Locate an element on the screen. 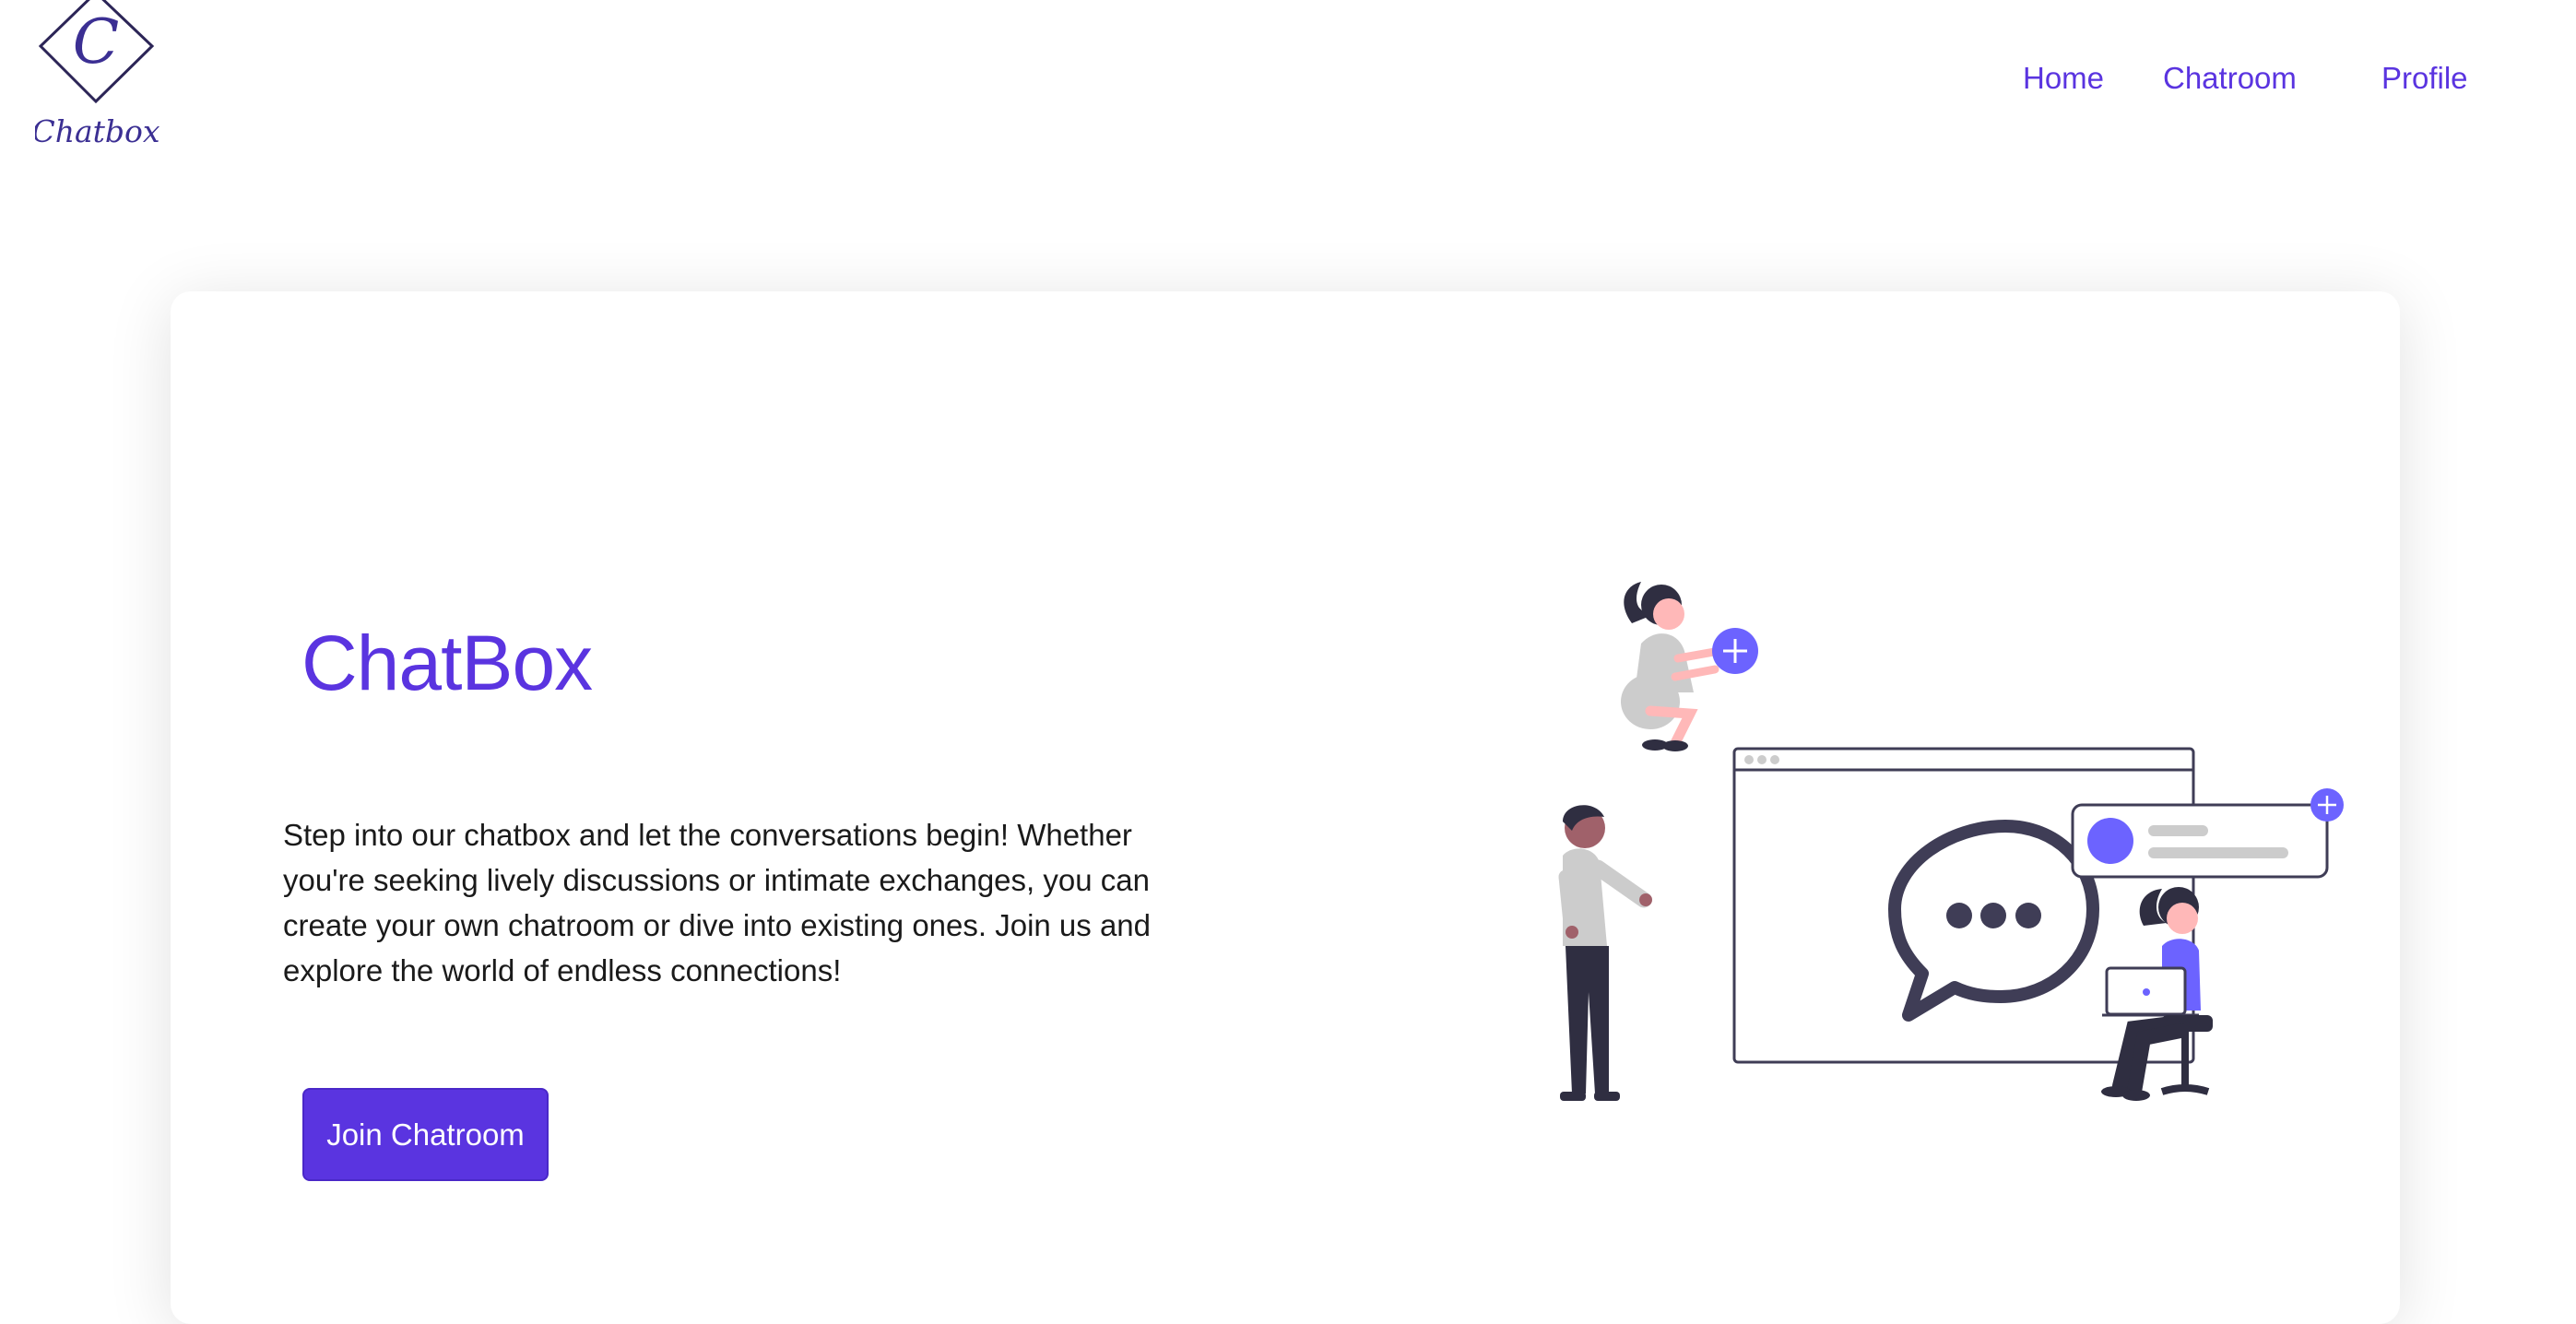 The width and height of the screenshot is (2576, 1324). navbar: C Chatbox Home Chatroom Profile is located at coordinates (1288, 92).